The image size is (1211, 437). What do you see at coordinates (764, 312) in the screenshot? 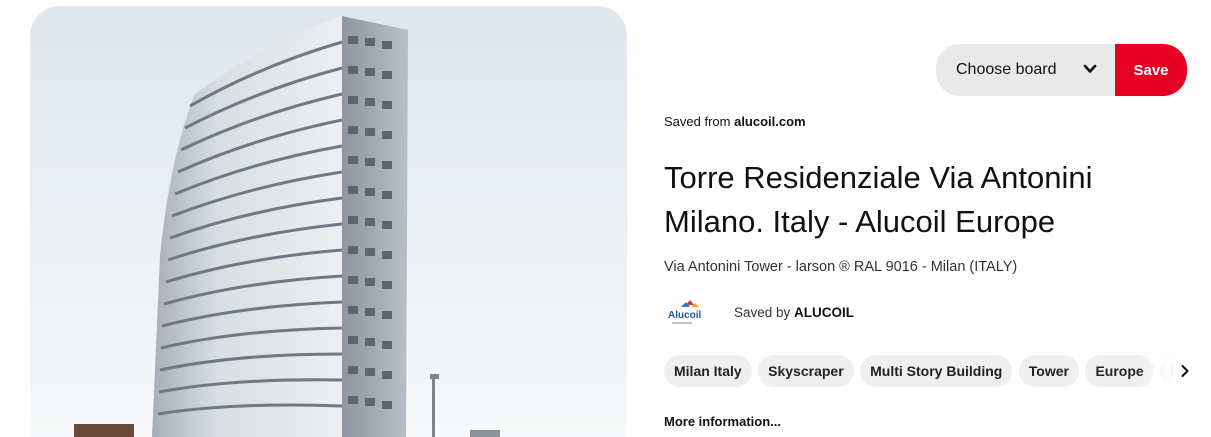
I see `saved-by-prefix: Saved by` at bounding box center [764, 312].